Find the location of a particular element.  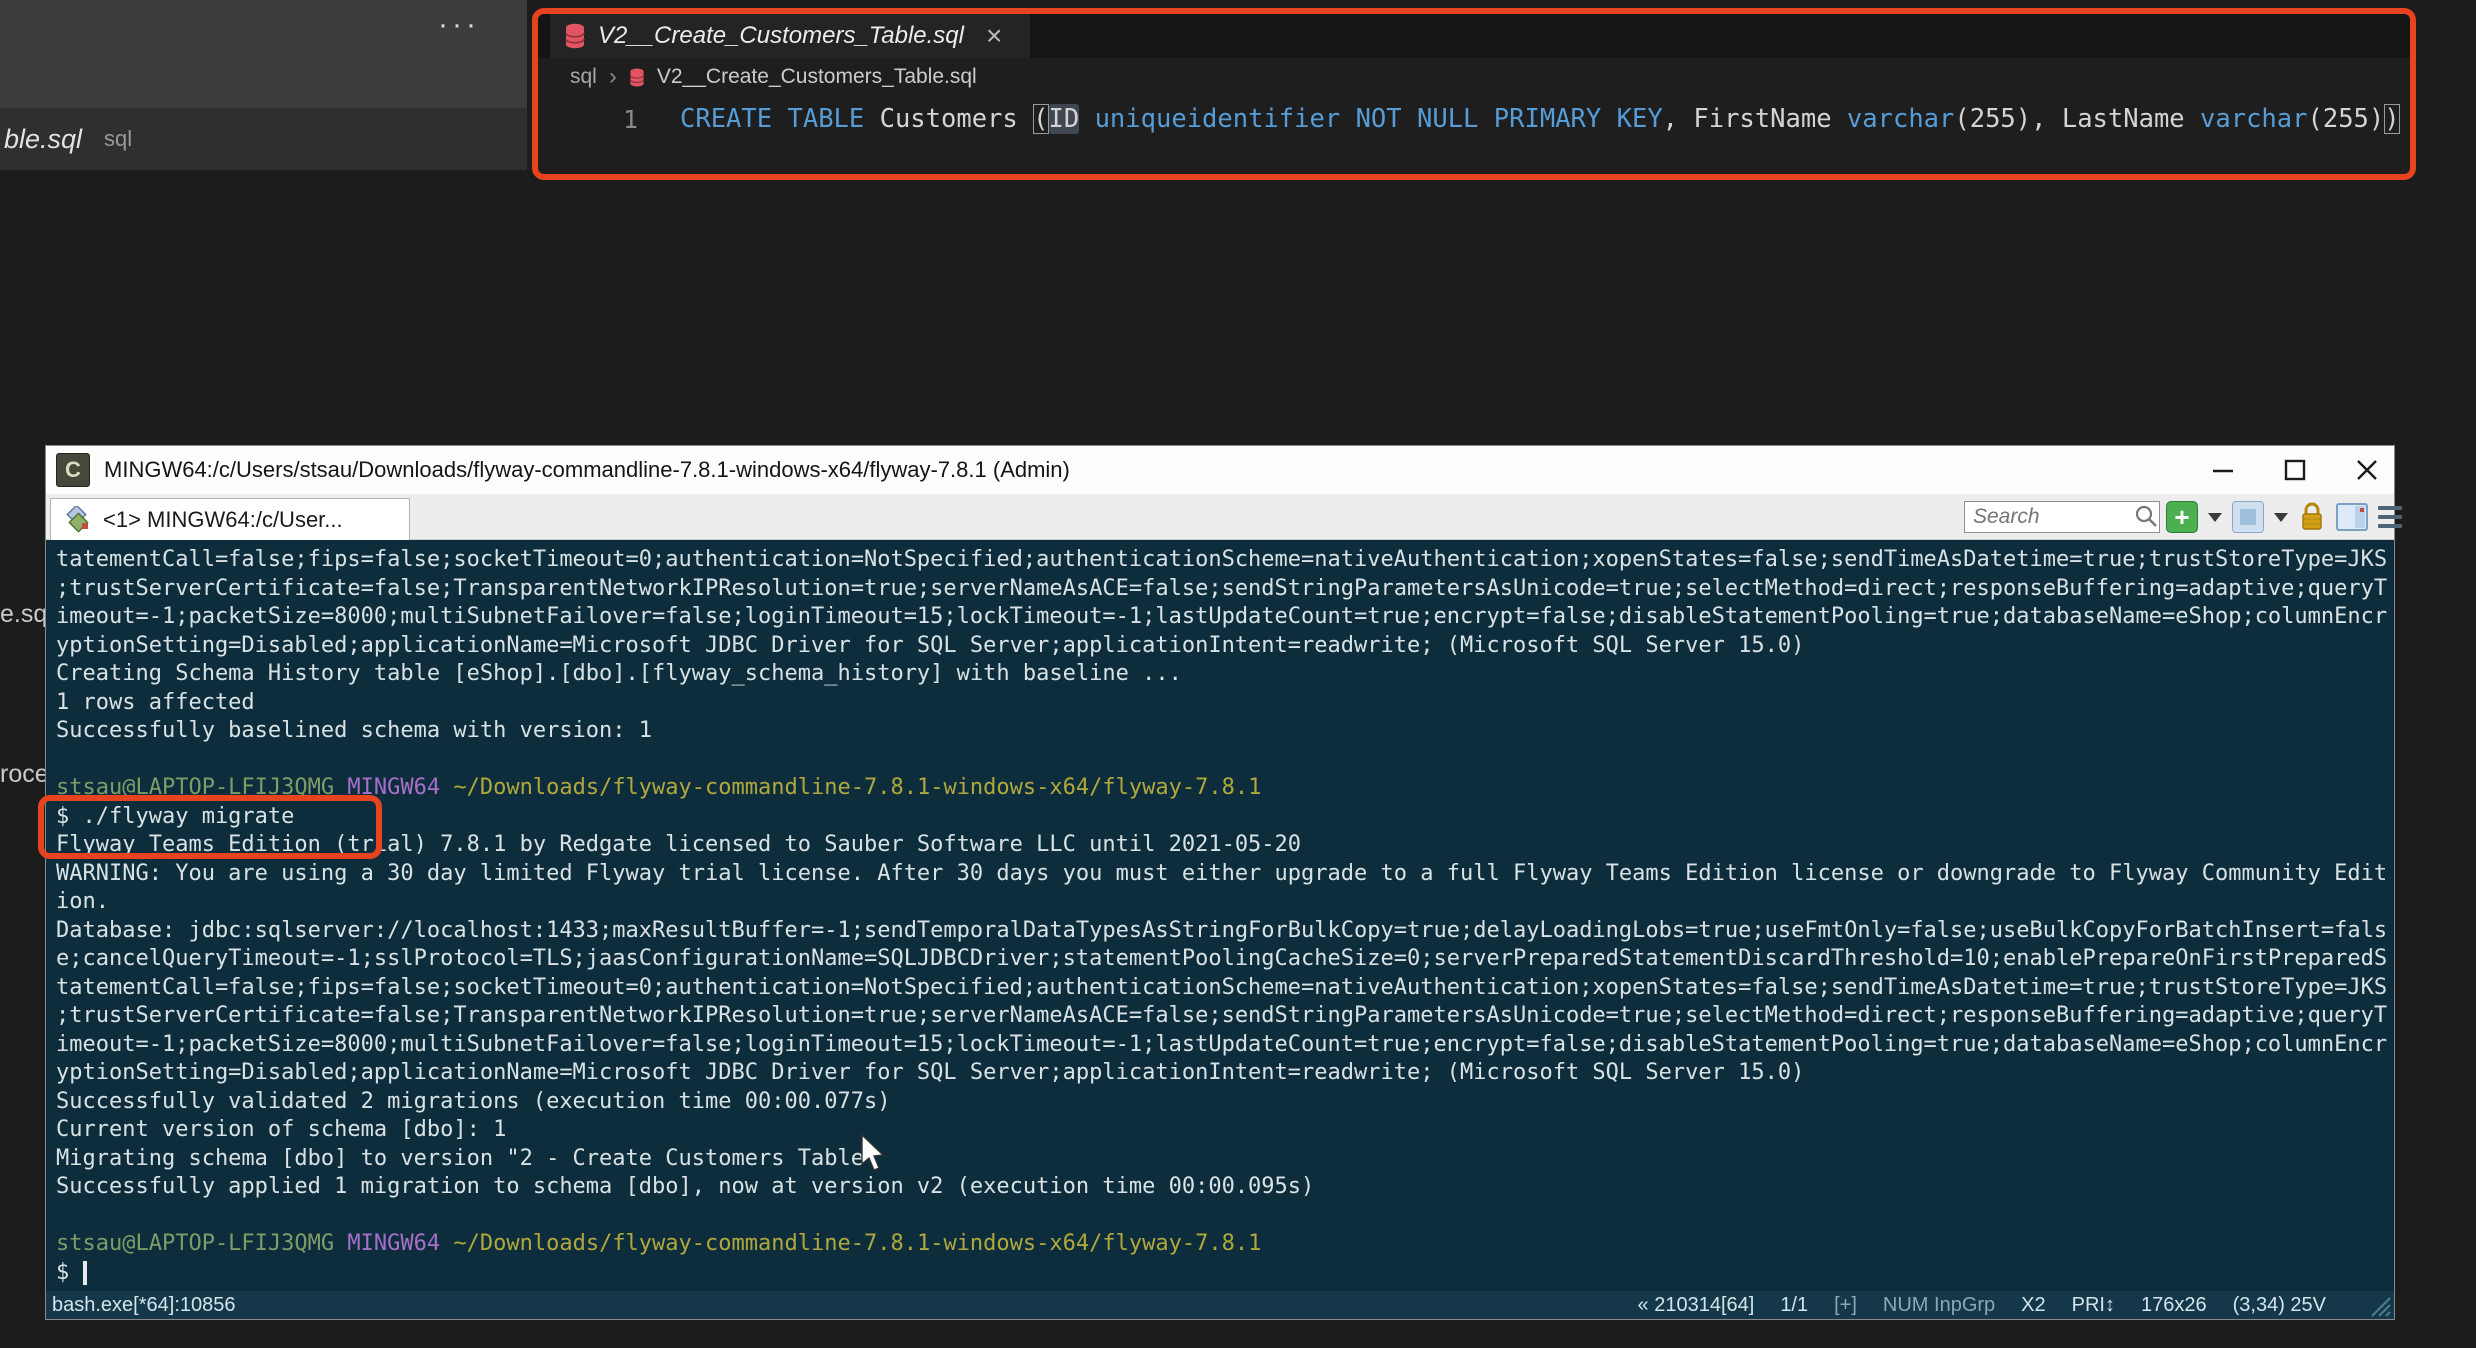

status-process: bash.exe[*64]:10856 is located at coordinates (144, 1304).